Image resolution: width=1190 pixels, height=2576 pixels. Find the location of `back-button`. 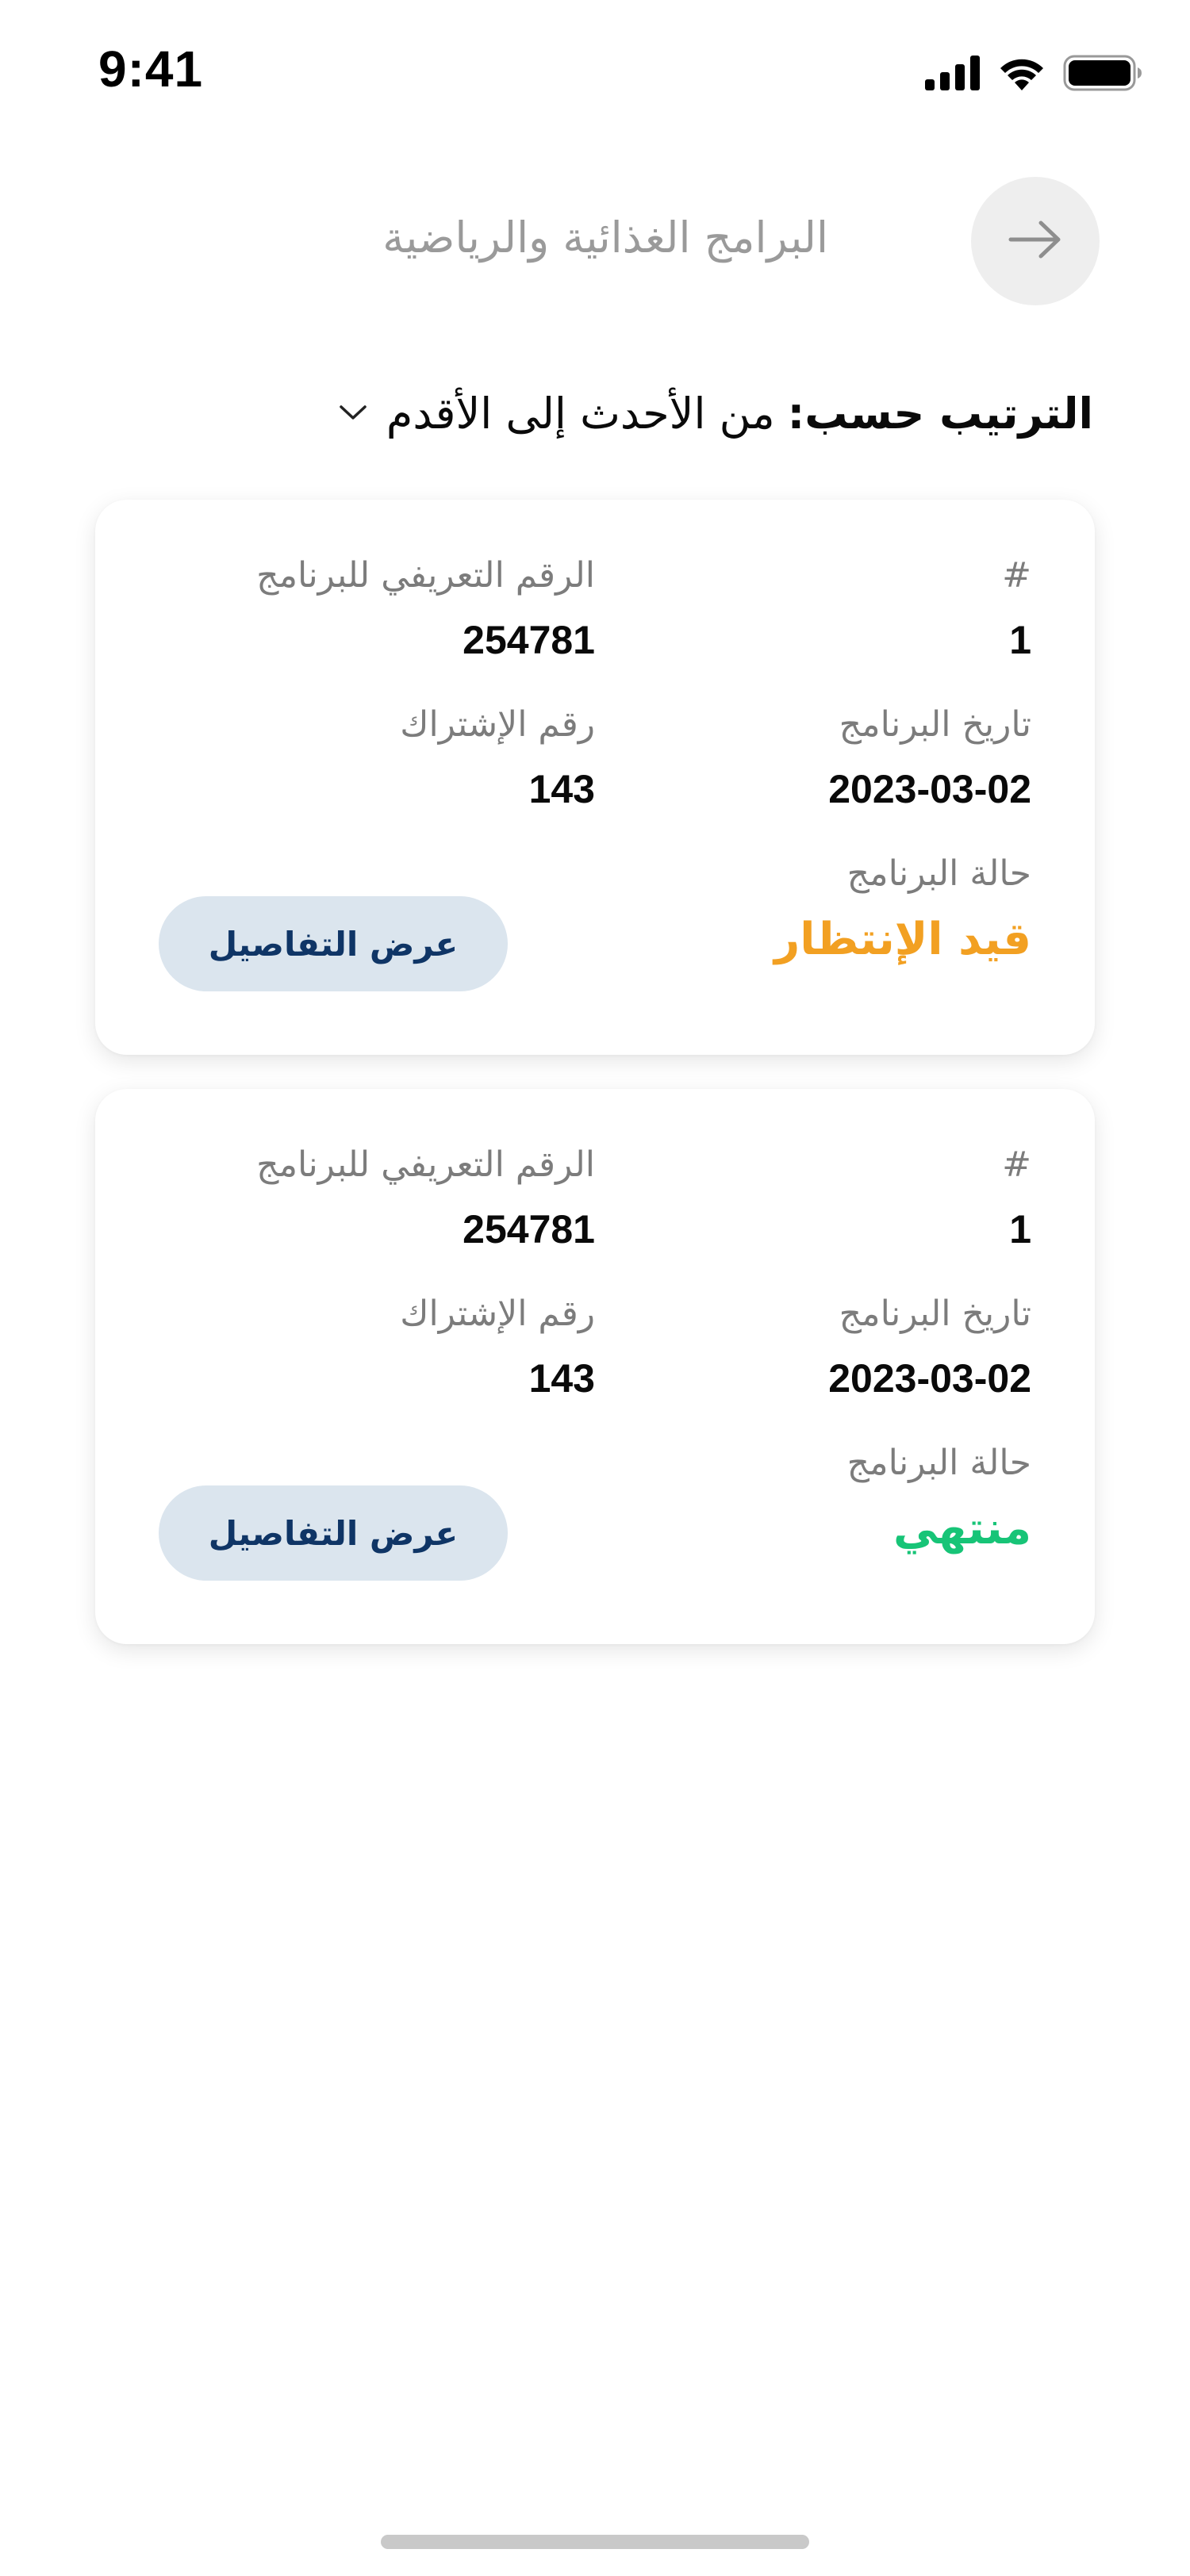

back-button is located at coordinates (1035, 241).